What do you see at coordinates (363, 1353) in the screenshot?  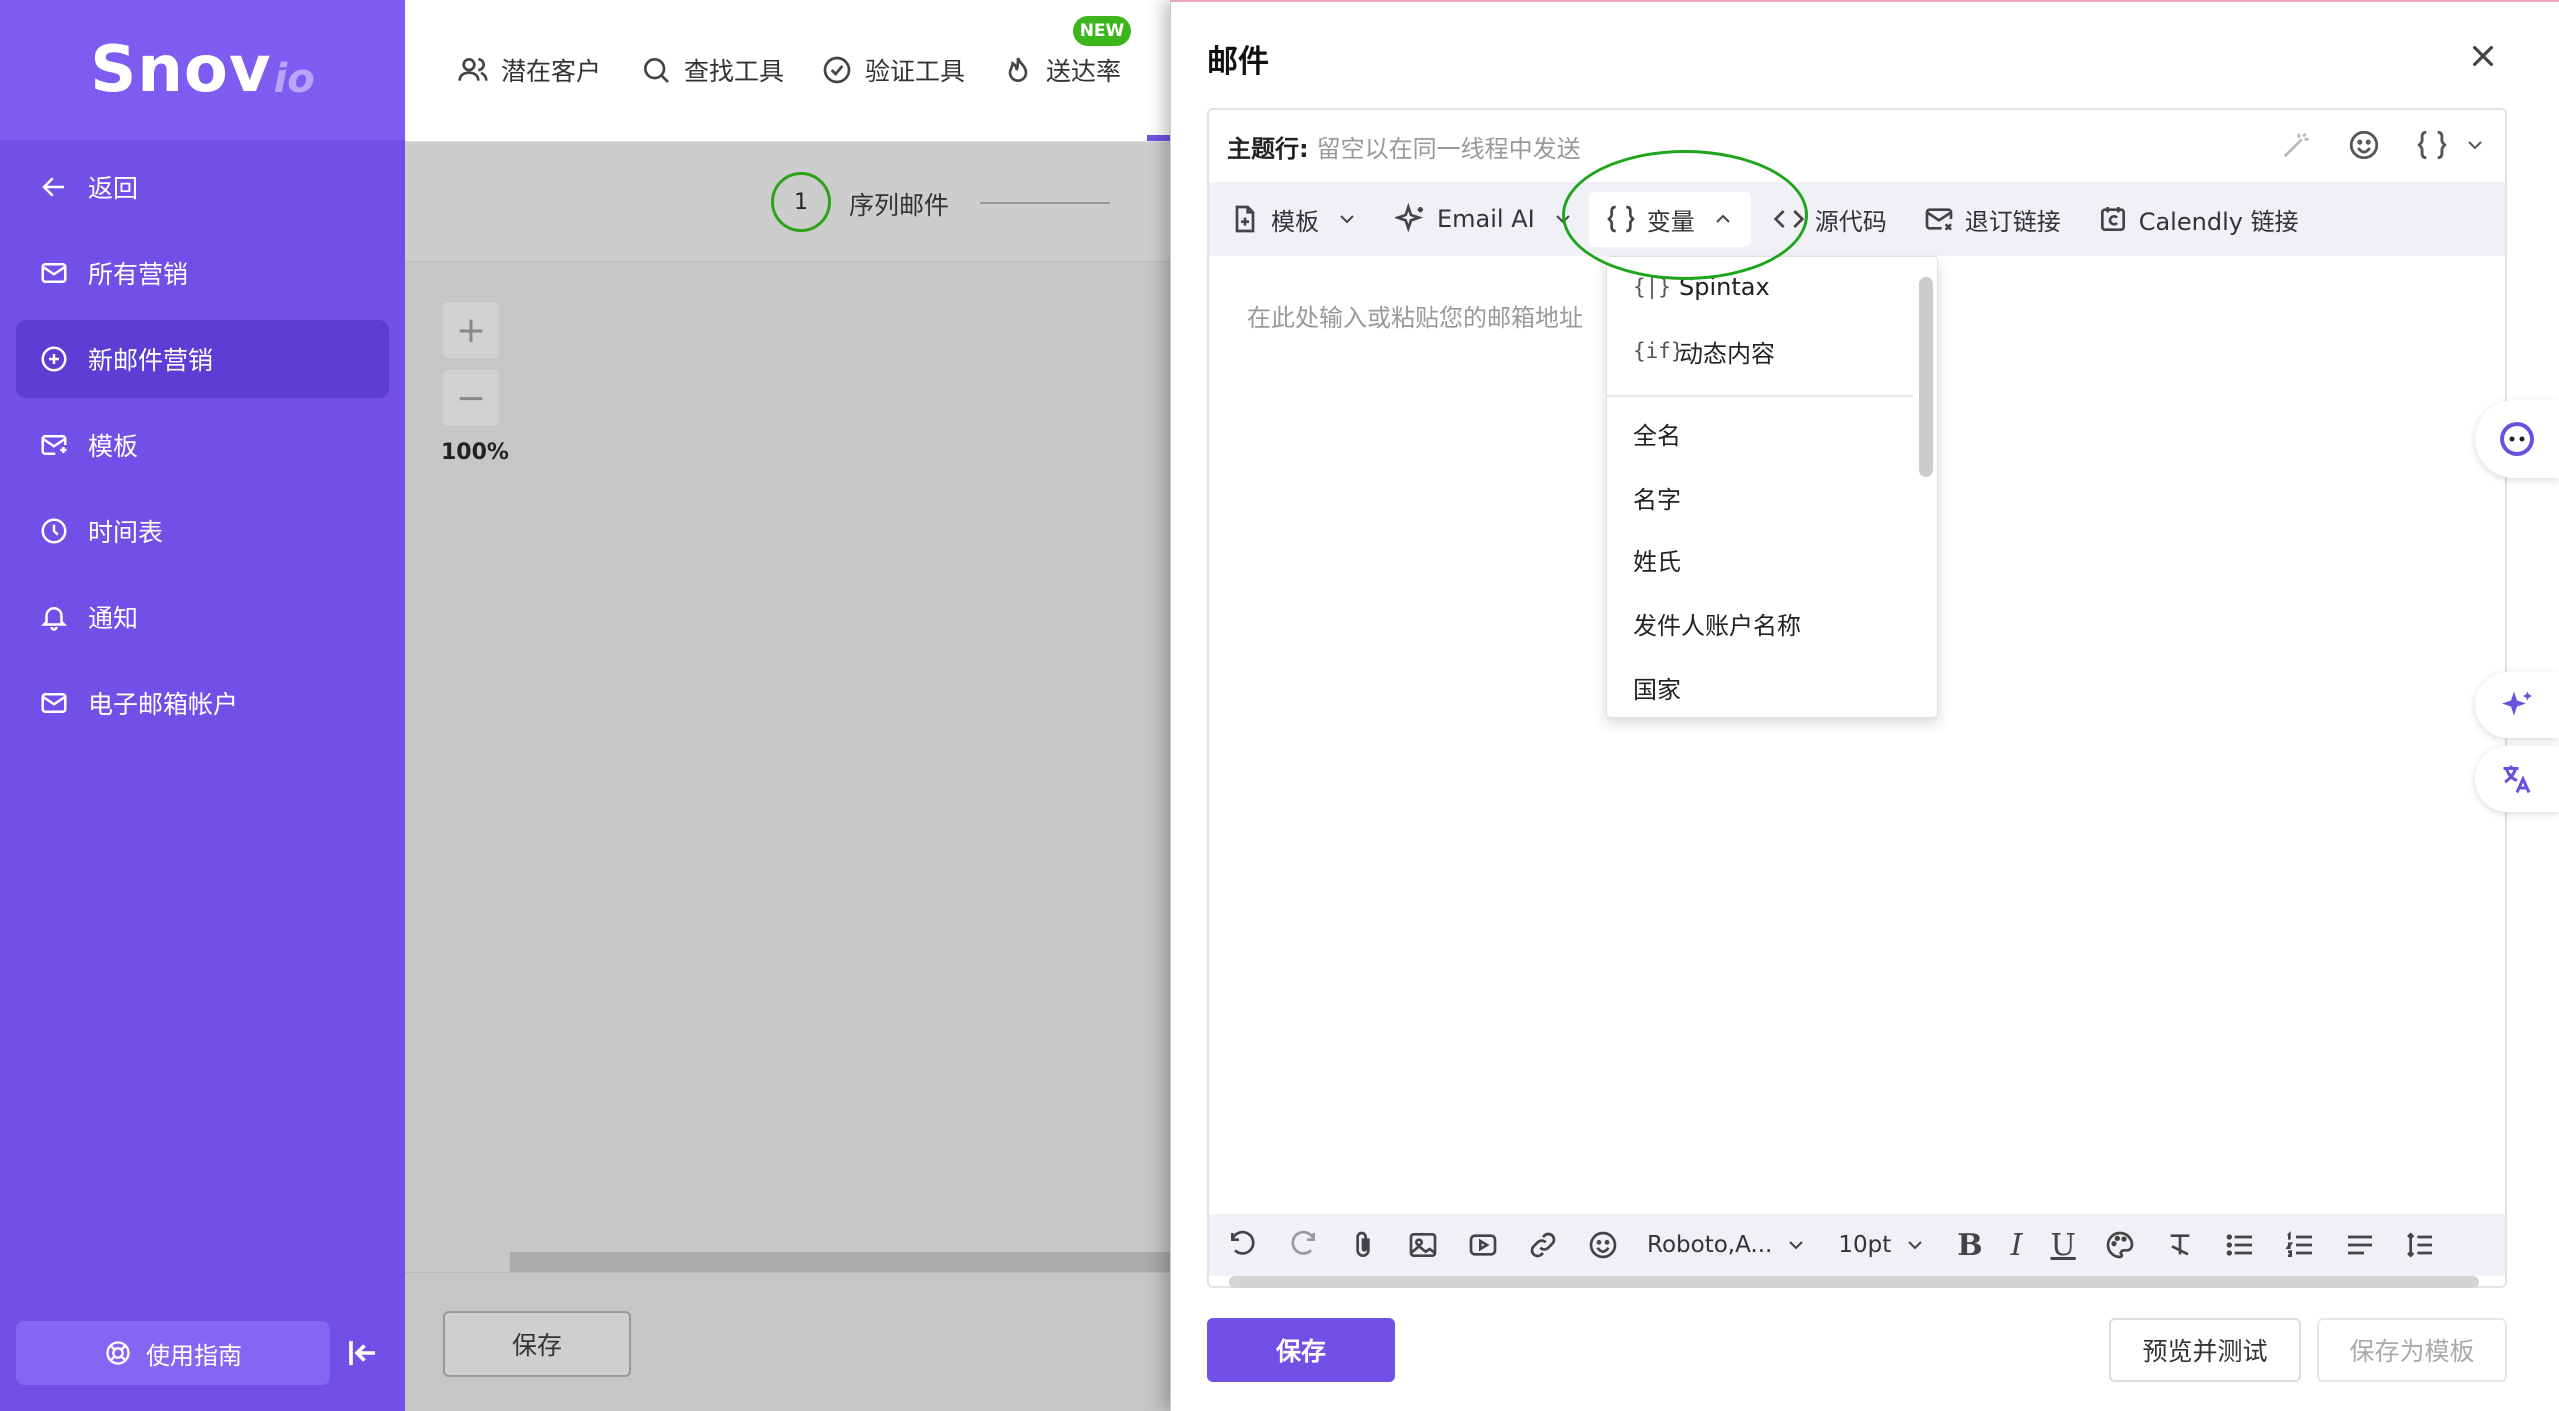 I see `collapse-sidebar-icon` at bounding box center [363, 1353].